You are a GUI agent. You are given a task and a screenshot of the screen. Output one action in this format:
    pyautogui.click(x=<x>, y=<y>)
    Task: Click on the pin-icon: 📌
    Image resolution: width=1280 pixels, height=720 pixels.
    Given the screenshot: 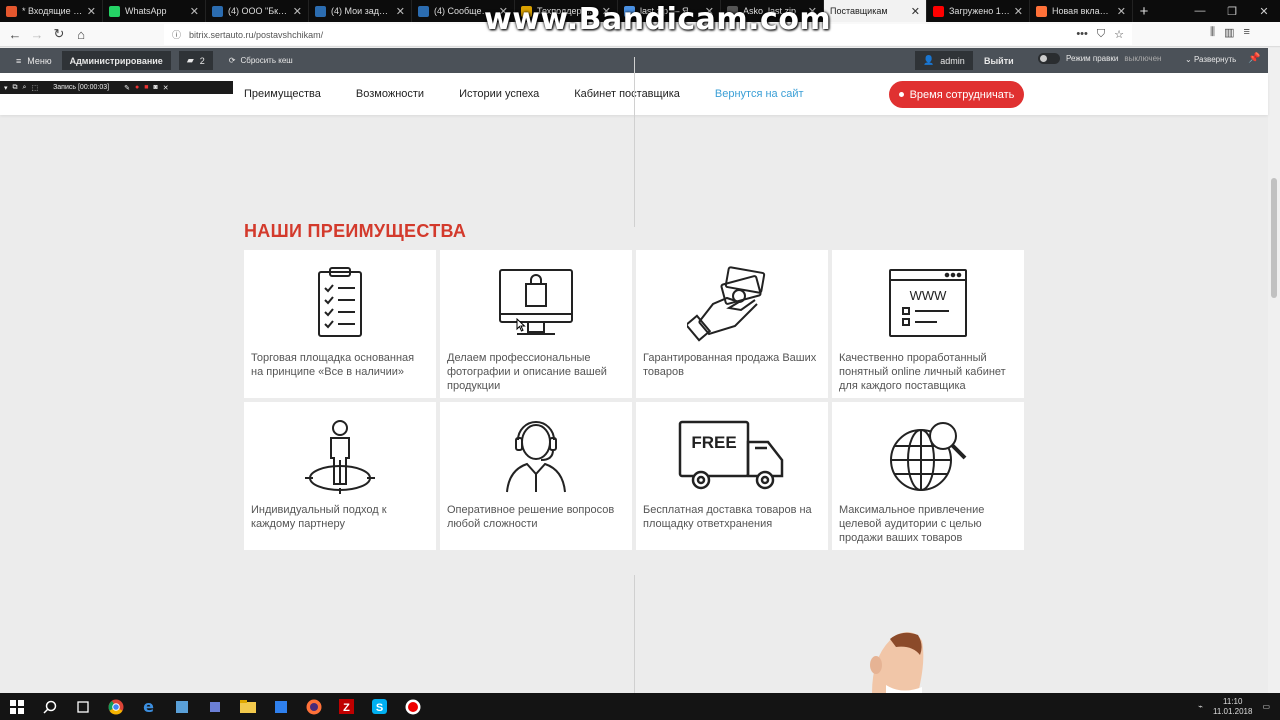 What is the action you would take?
    pyautogui.click(x=1254, y=58)
    